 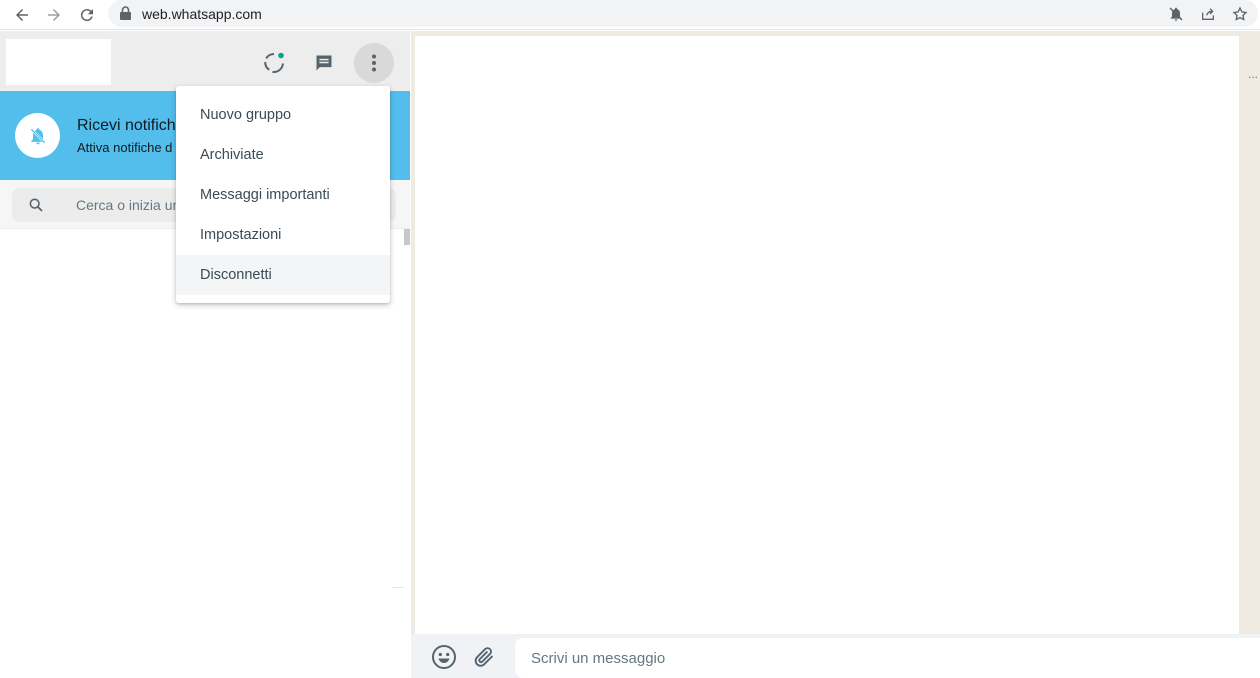 I want to click on status-button, so click(x=274, y=63).